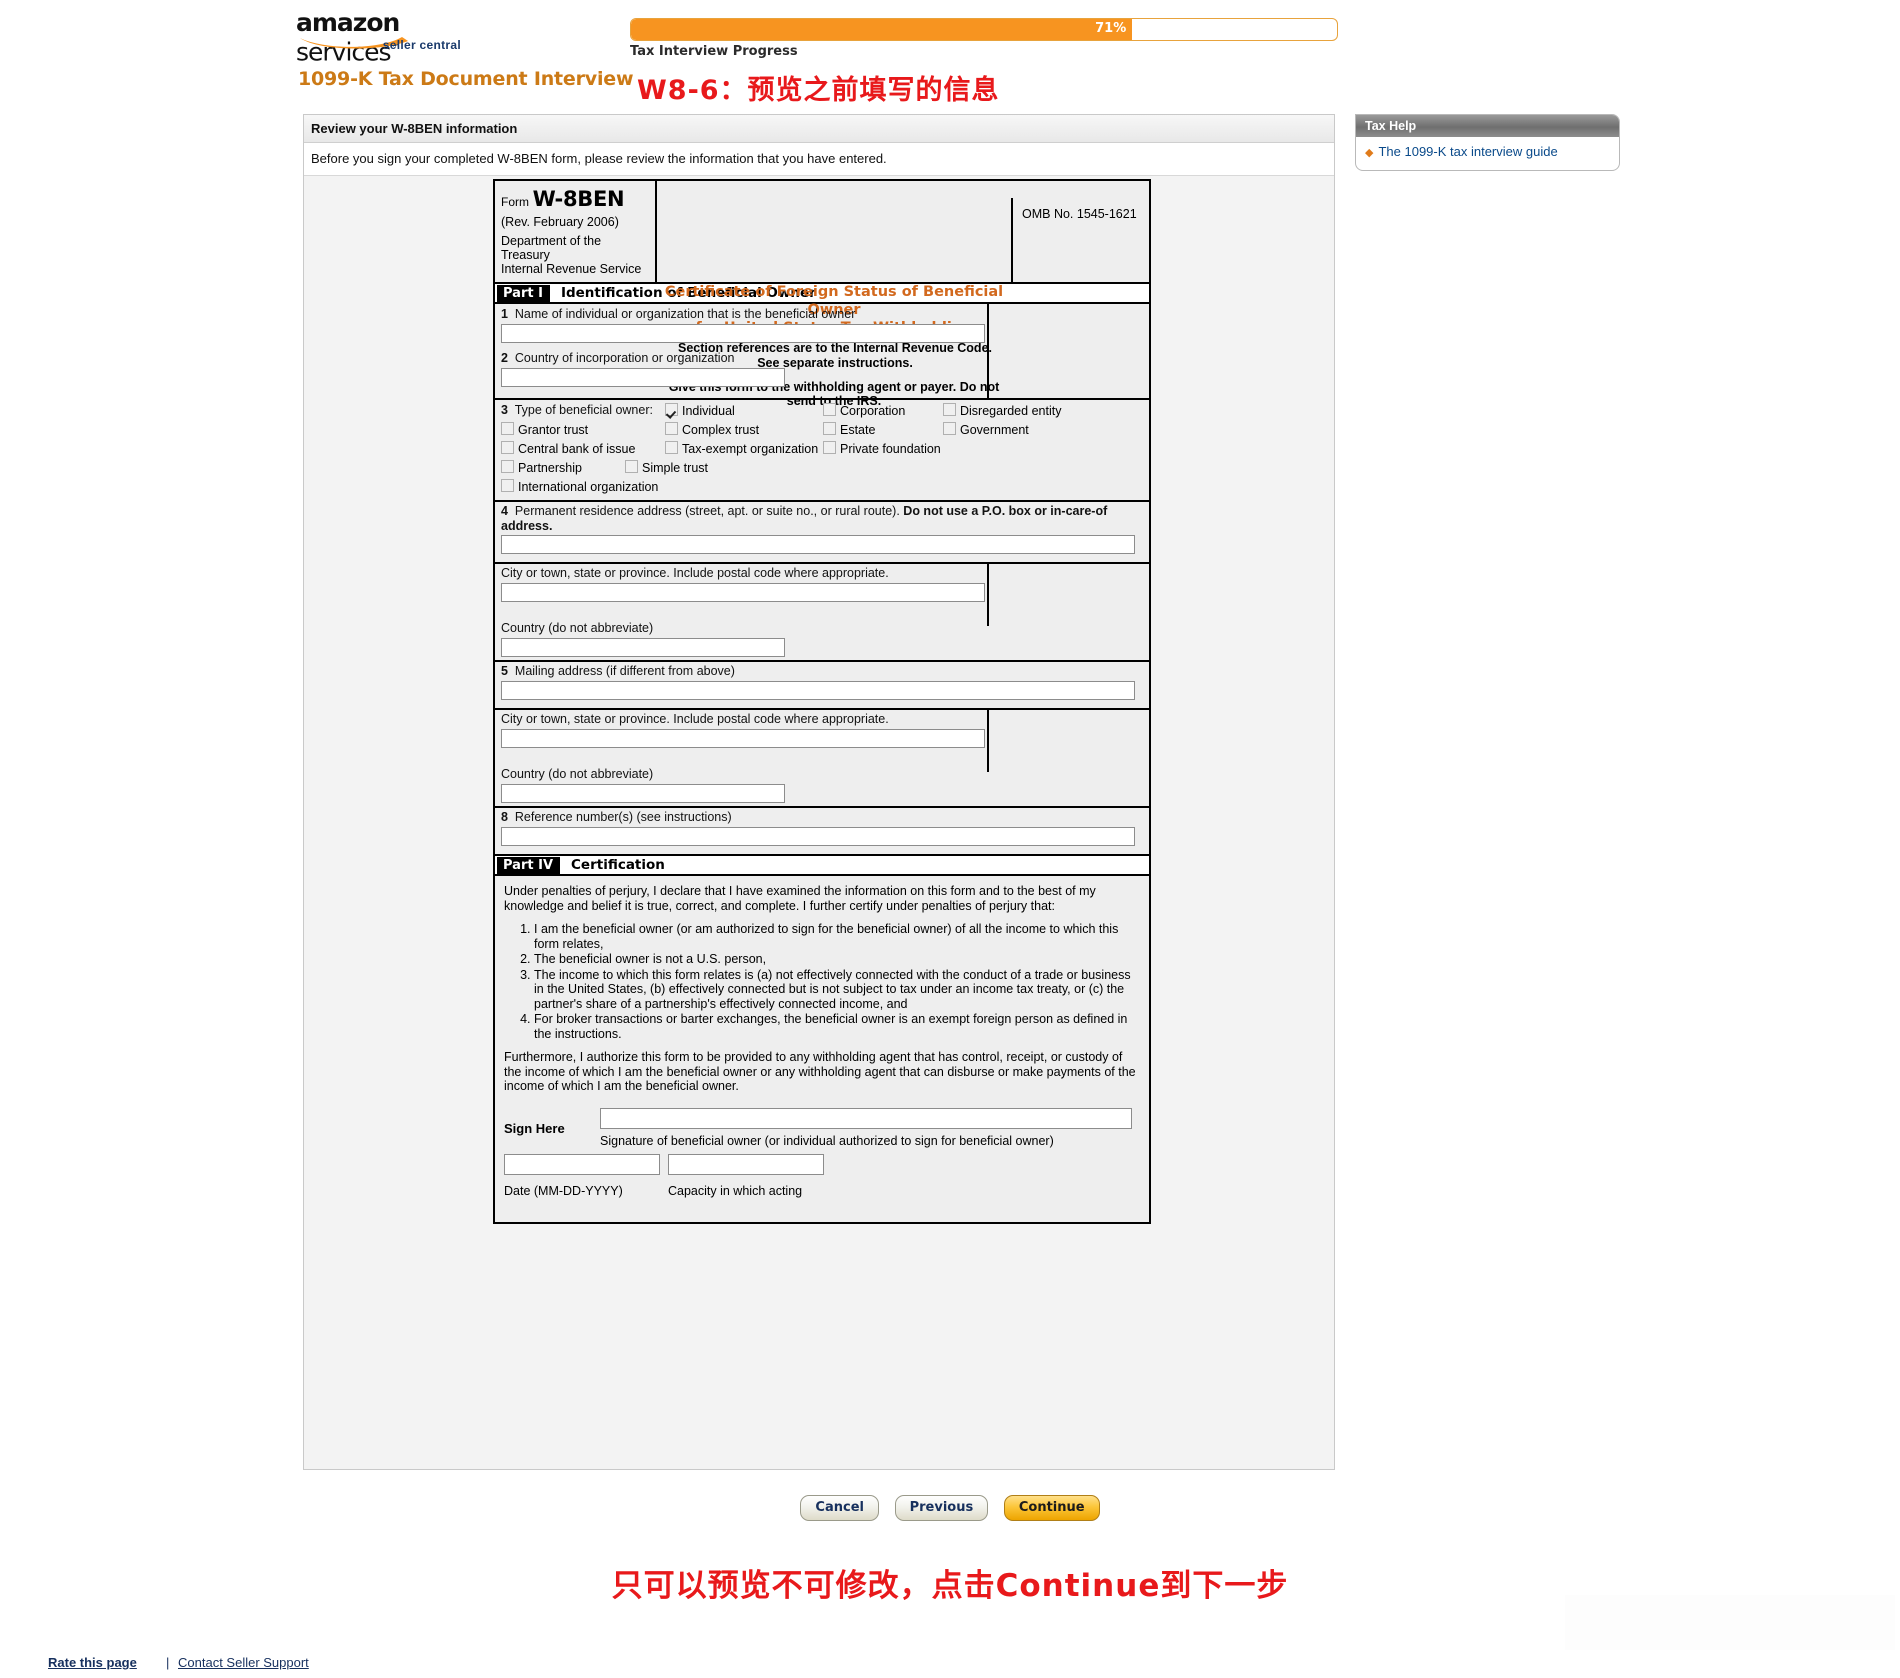 Image resolution: width=1900 pixels, height=1678 pixels. I want to click on form-line-3-label: 3 Type of beneficial owner:, so click(577, 410).